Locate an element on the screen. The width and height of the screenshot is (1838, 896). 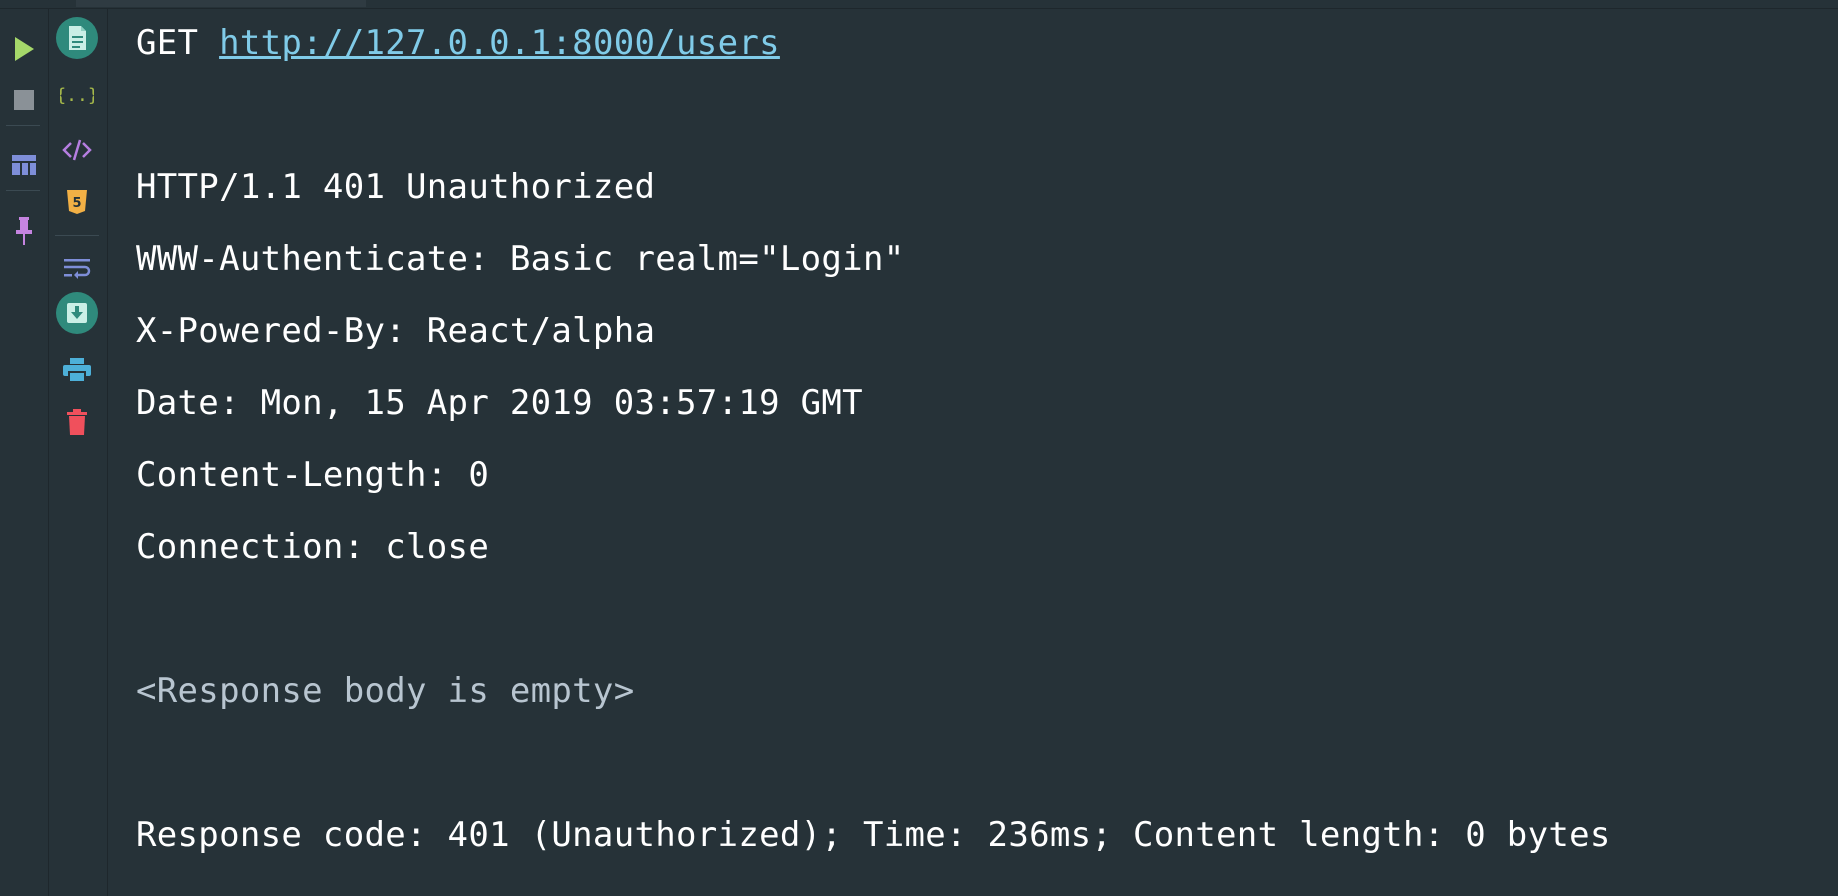
pin-icon is located at coordinates (24, 231).